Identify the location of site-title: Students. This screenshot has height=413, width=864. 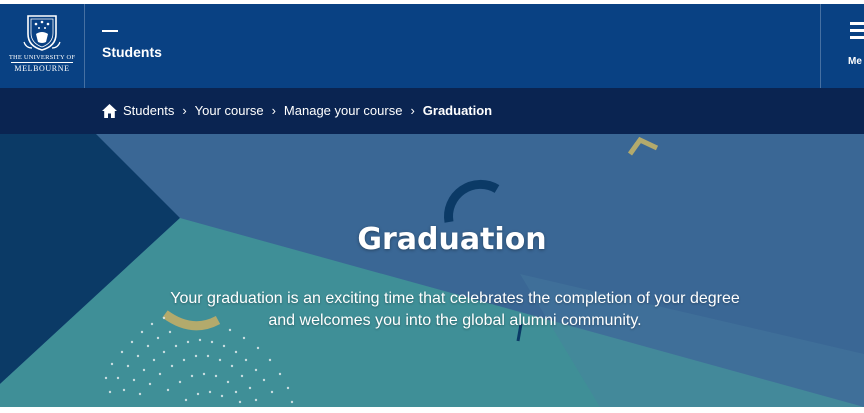
(132, 52).